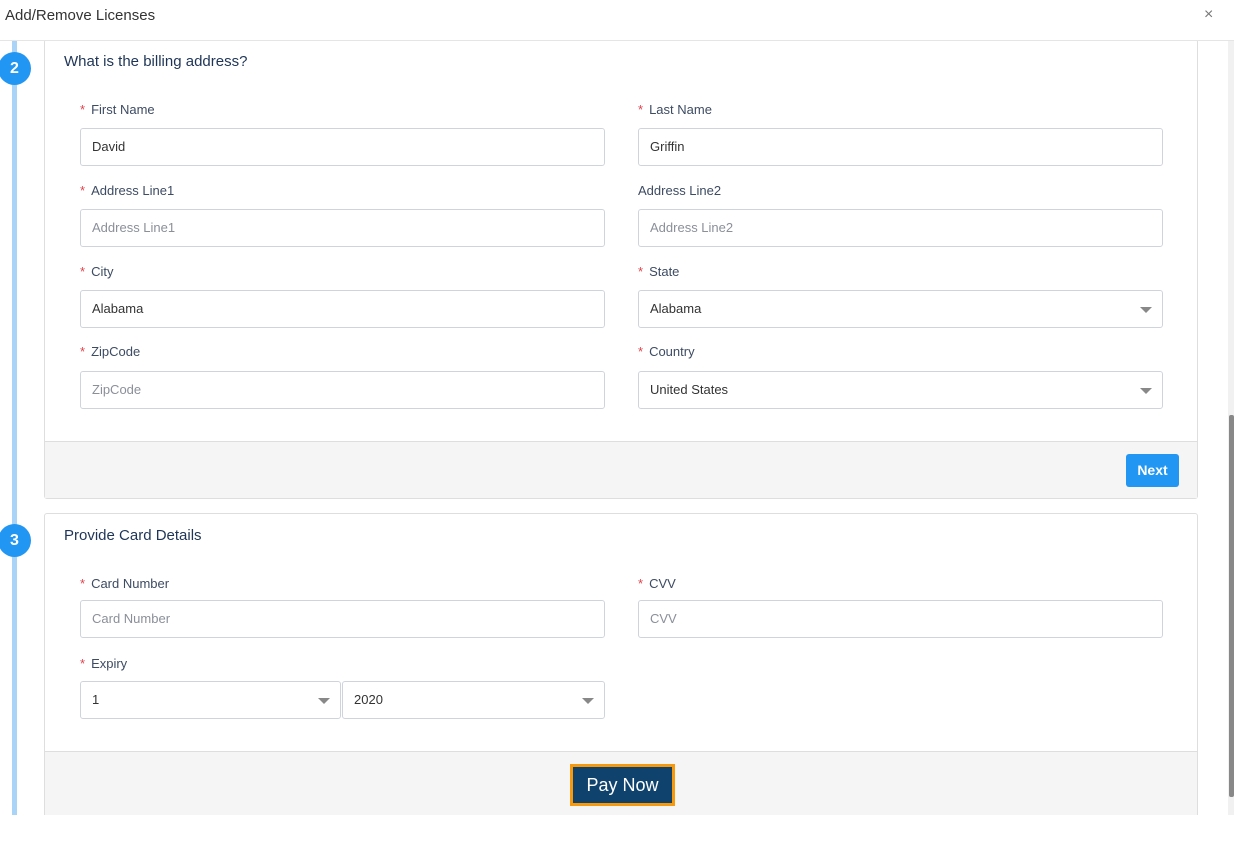  I want to click on card-footer: Pay Now, so click(621, 783).